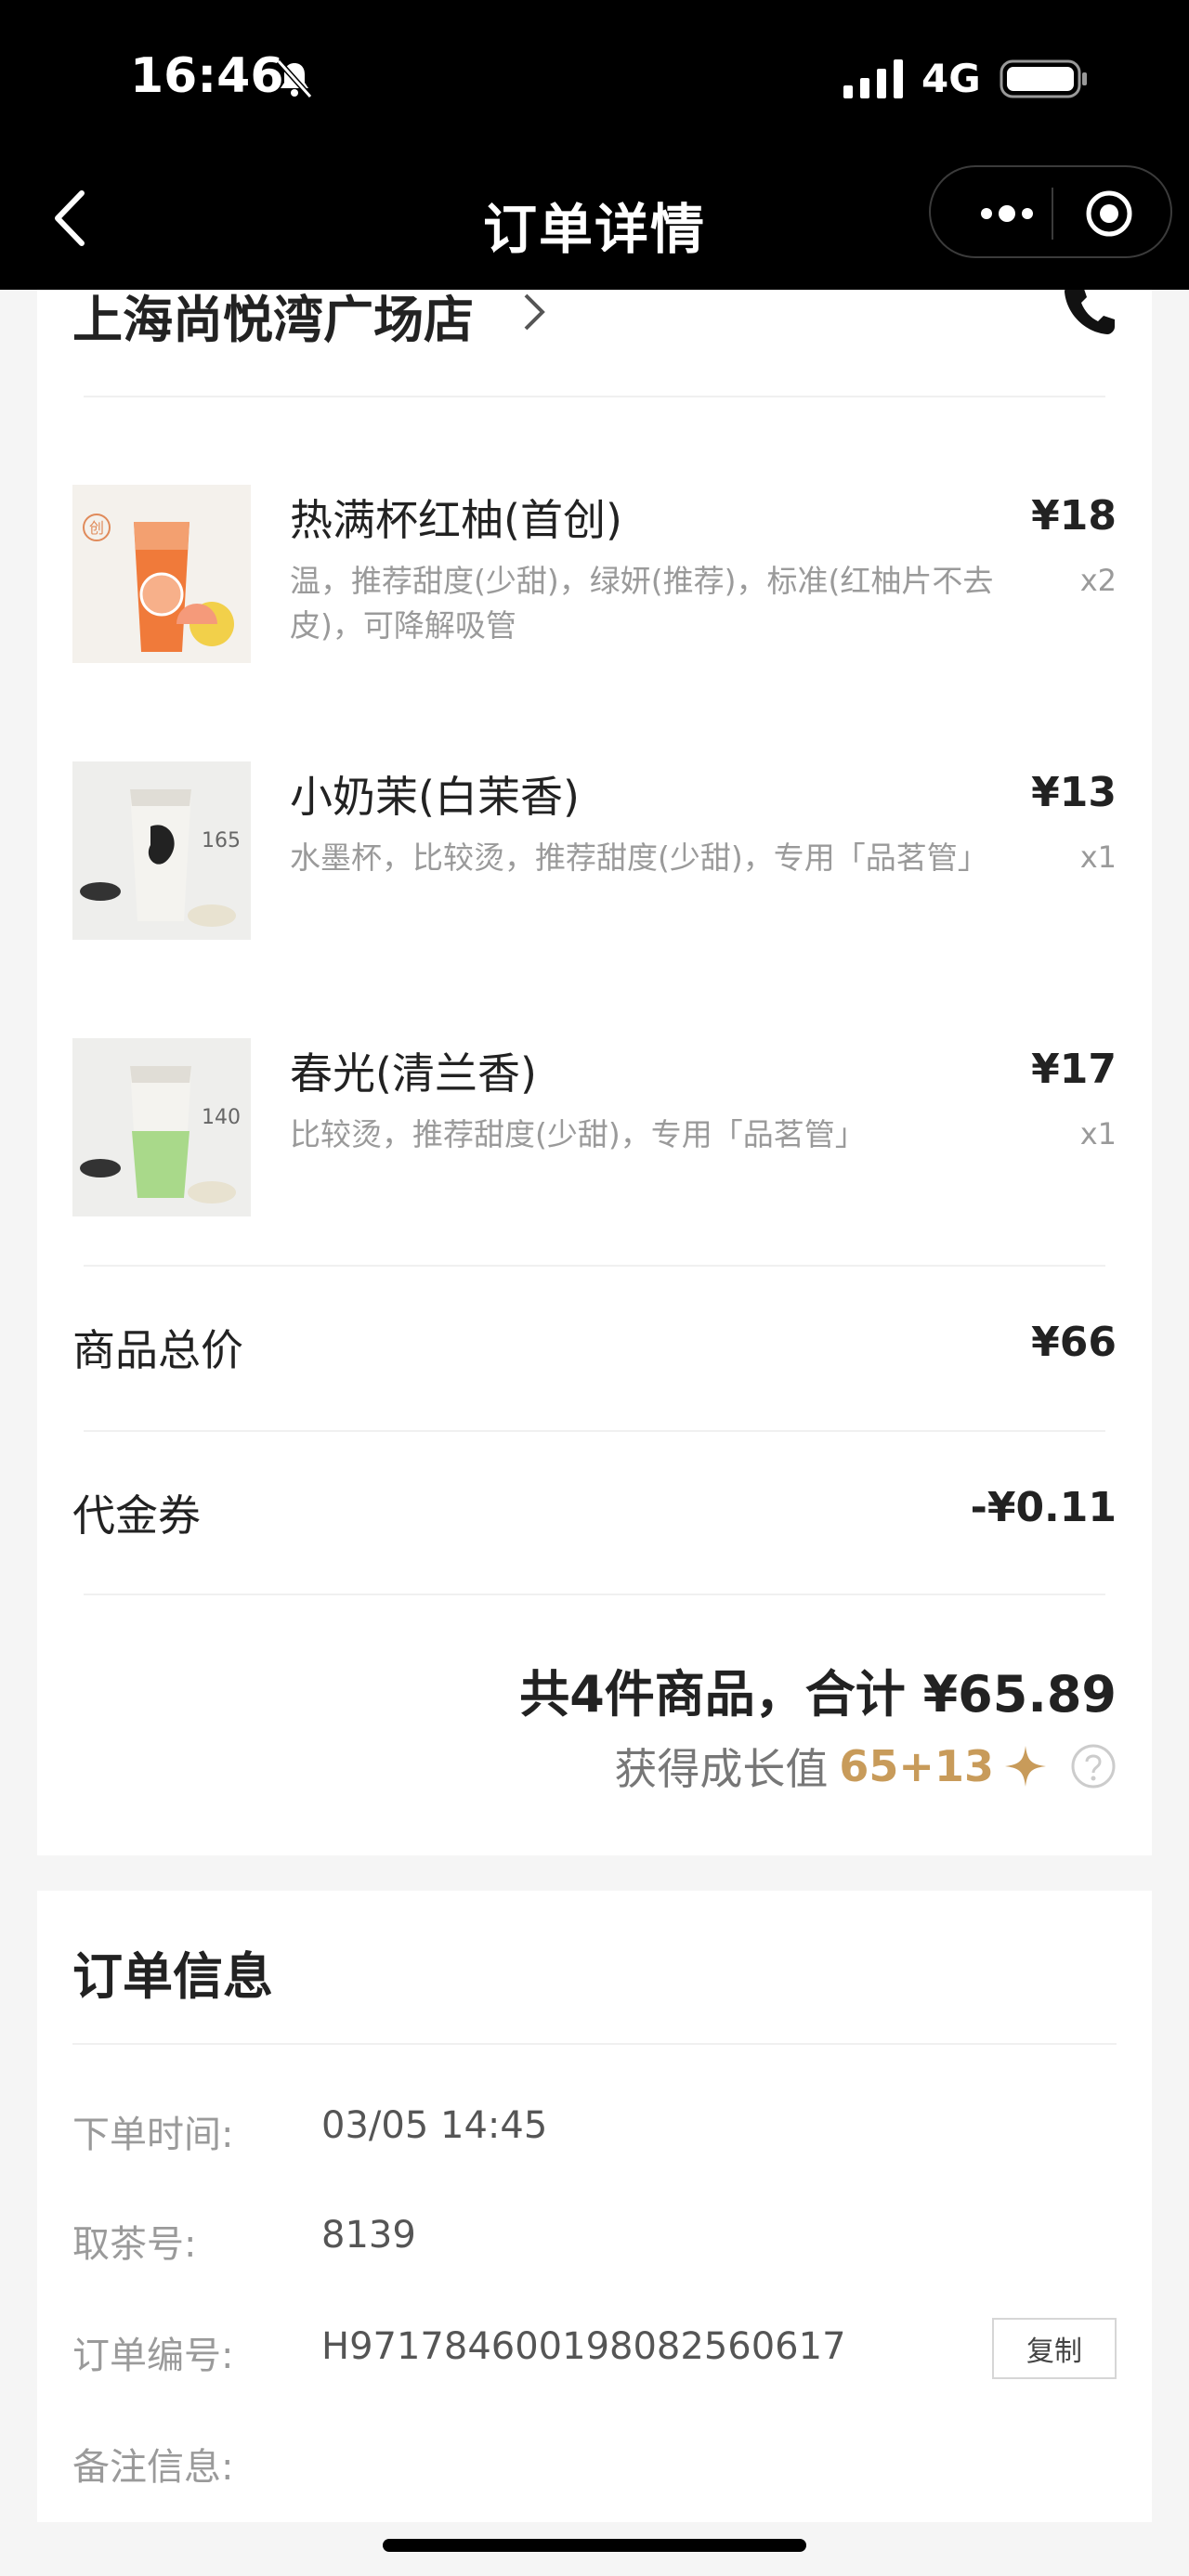  I want to click on chevron-right-icon, so click(534, 312).